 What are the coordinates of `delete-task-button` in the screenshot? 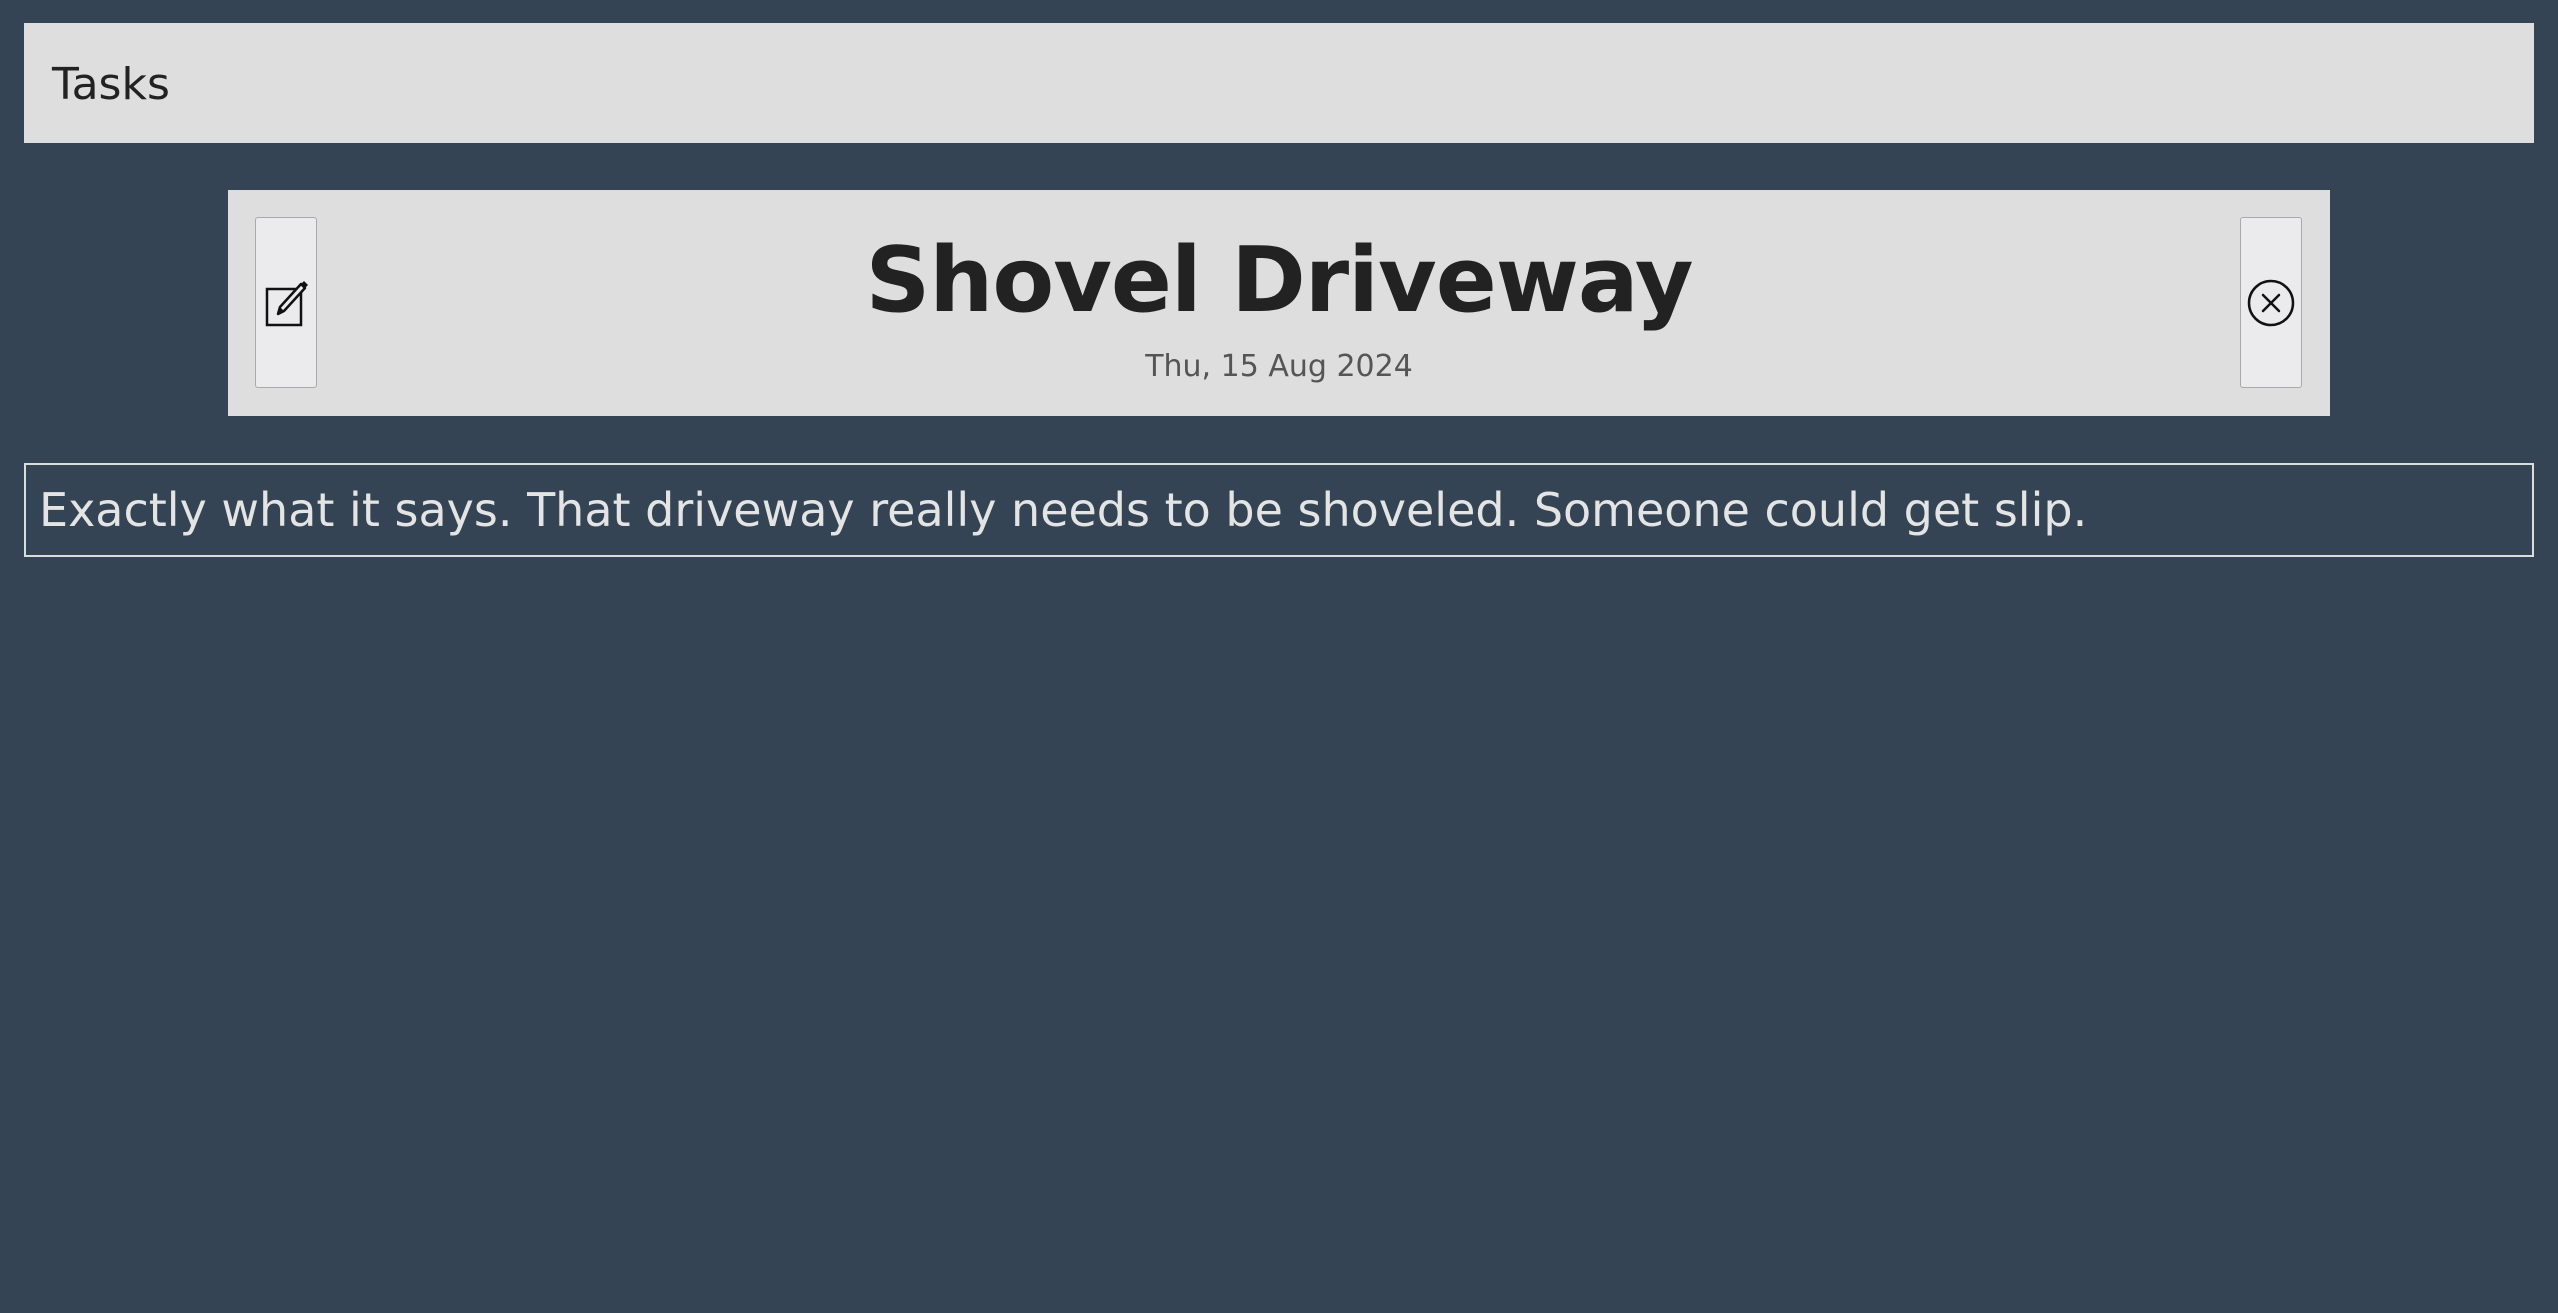 It's located at (2271, 302).